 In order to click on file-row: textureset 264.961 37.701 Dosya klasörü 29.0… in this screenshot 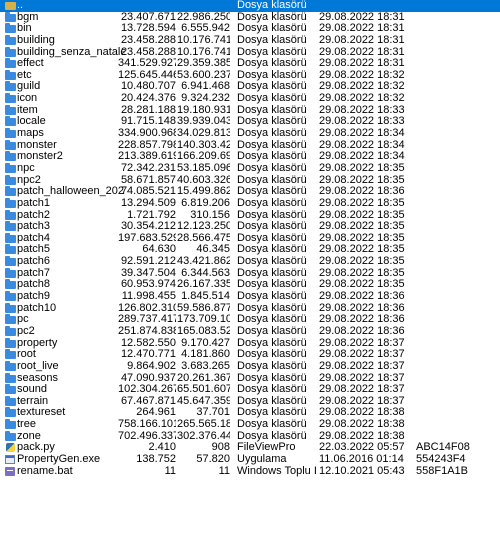, I will do `click(250, 413)`.